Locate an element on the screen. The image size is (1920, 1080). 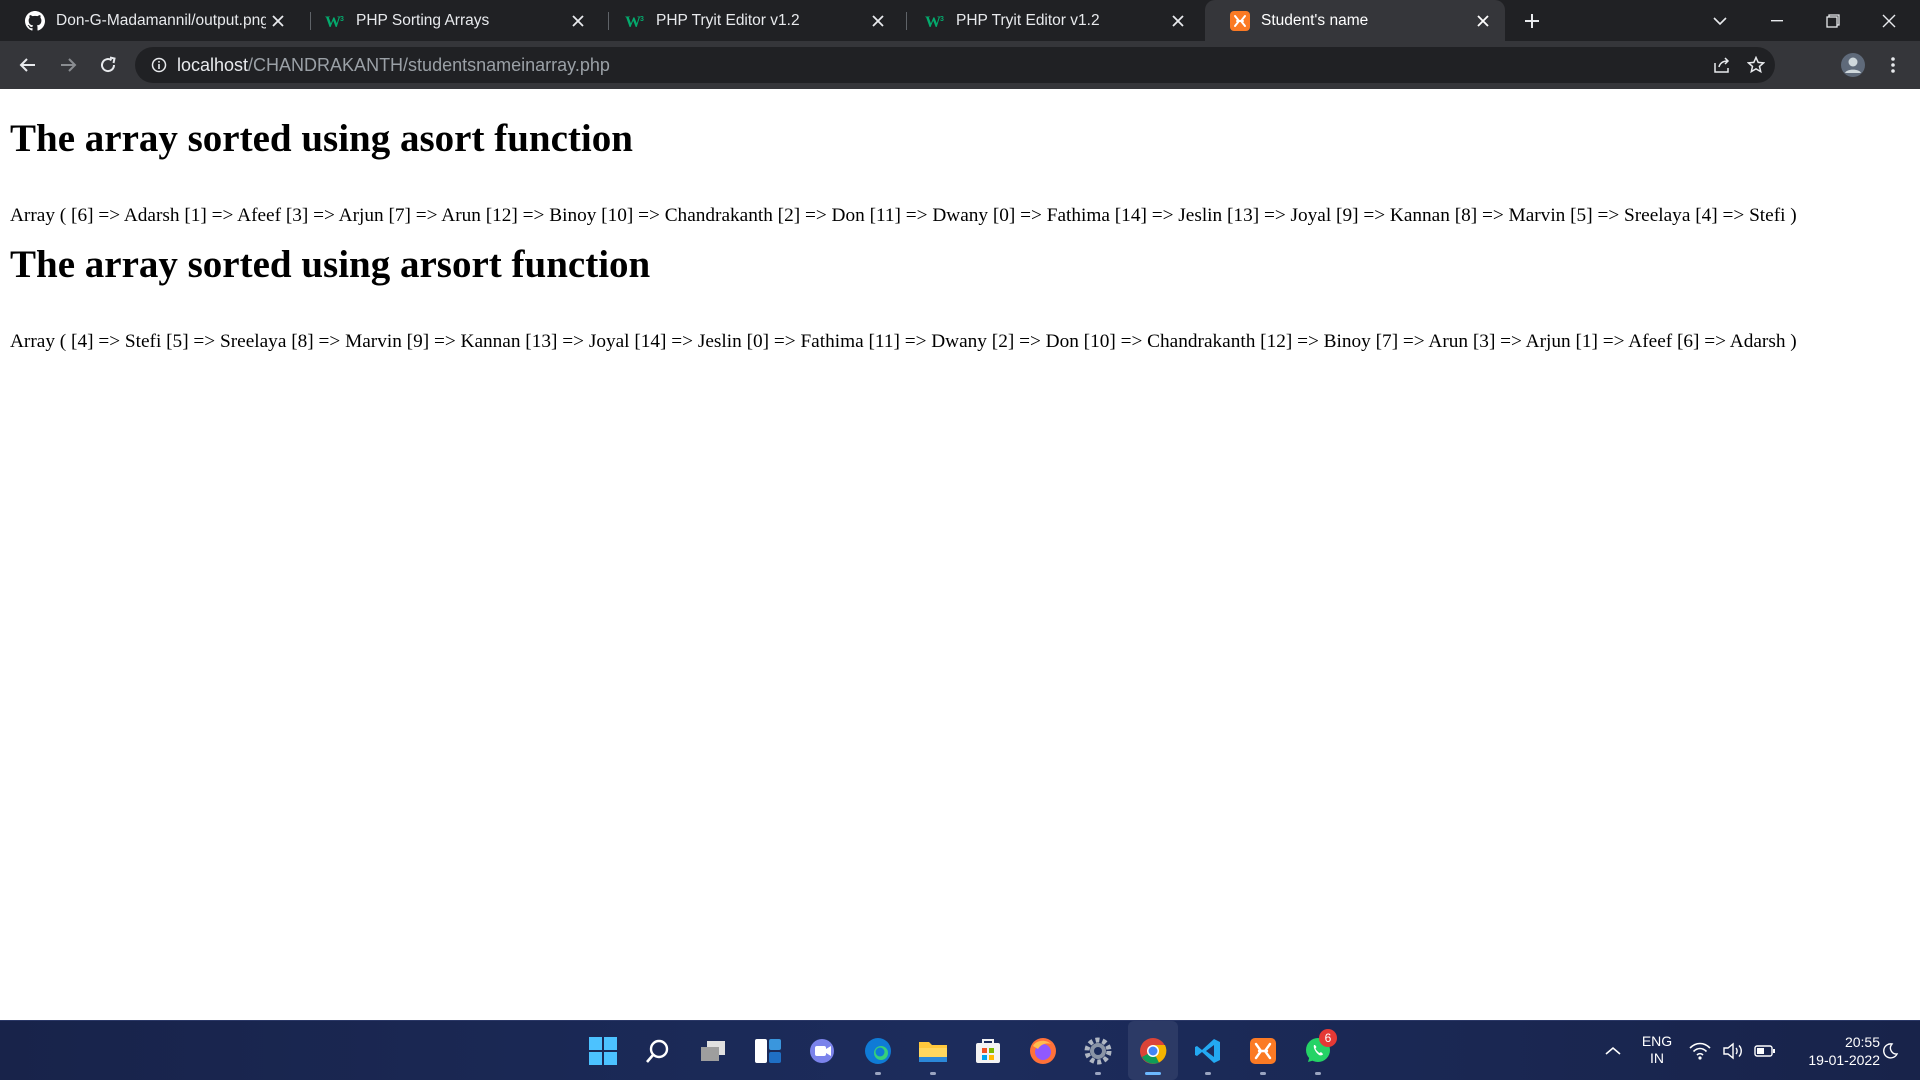
microsoft-store-button is located at coordinates (988, 1050).